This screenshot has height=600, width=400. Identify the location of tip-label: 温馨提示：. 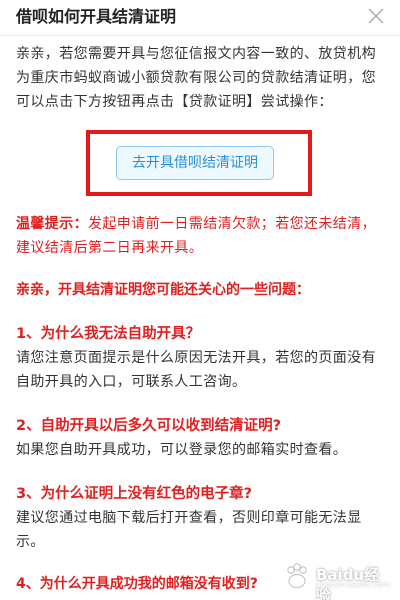
(52, 224).